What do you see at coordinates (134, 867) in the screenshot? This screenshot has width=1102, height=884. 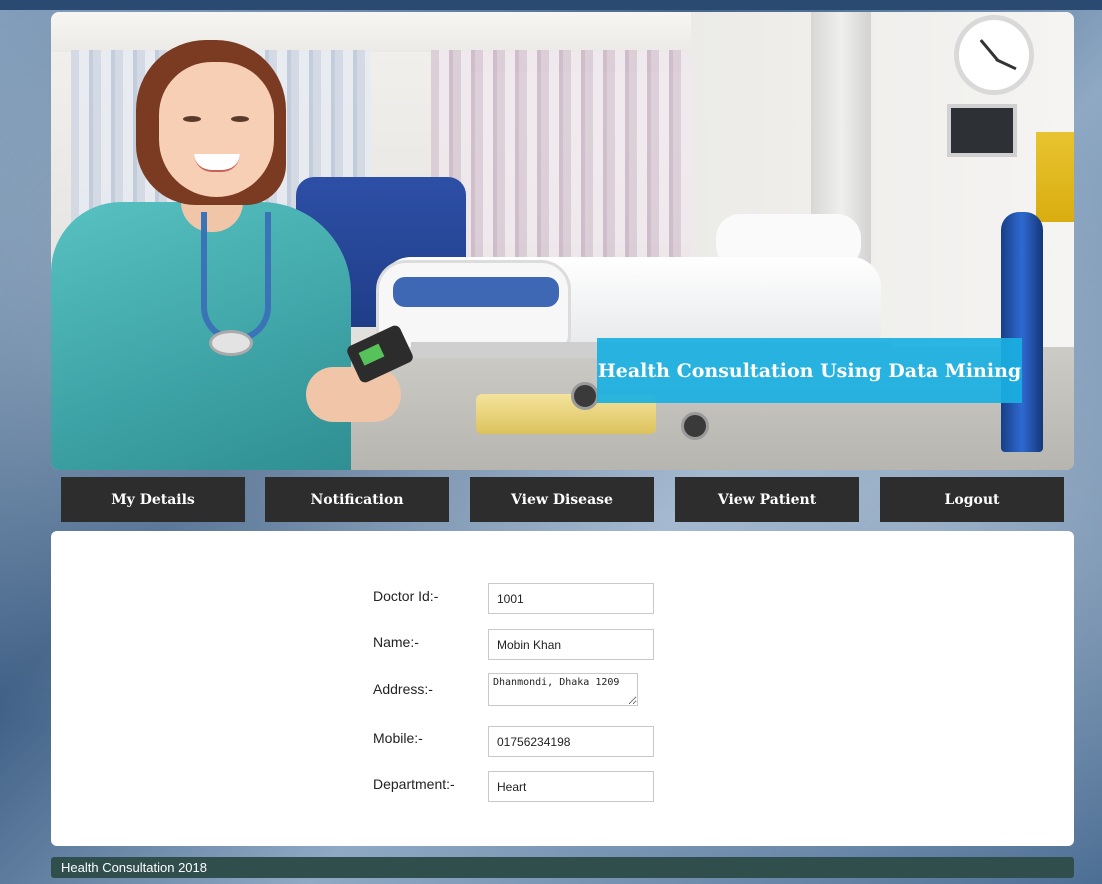 I see `footer-text: Health Consultation 2018` at bounding box center [134, 867].